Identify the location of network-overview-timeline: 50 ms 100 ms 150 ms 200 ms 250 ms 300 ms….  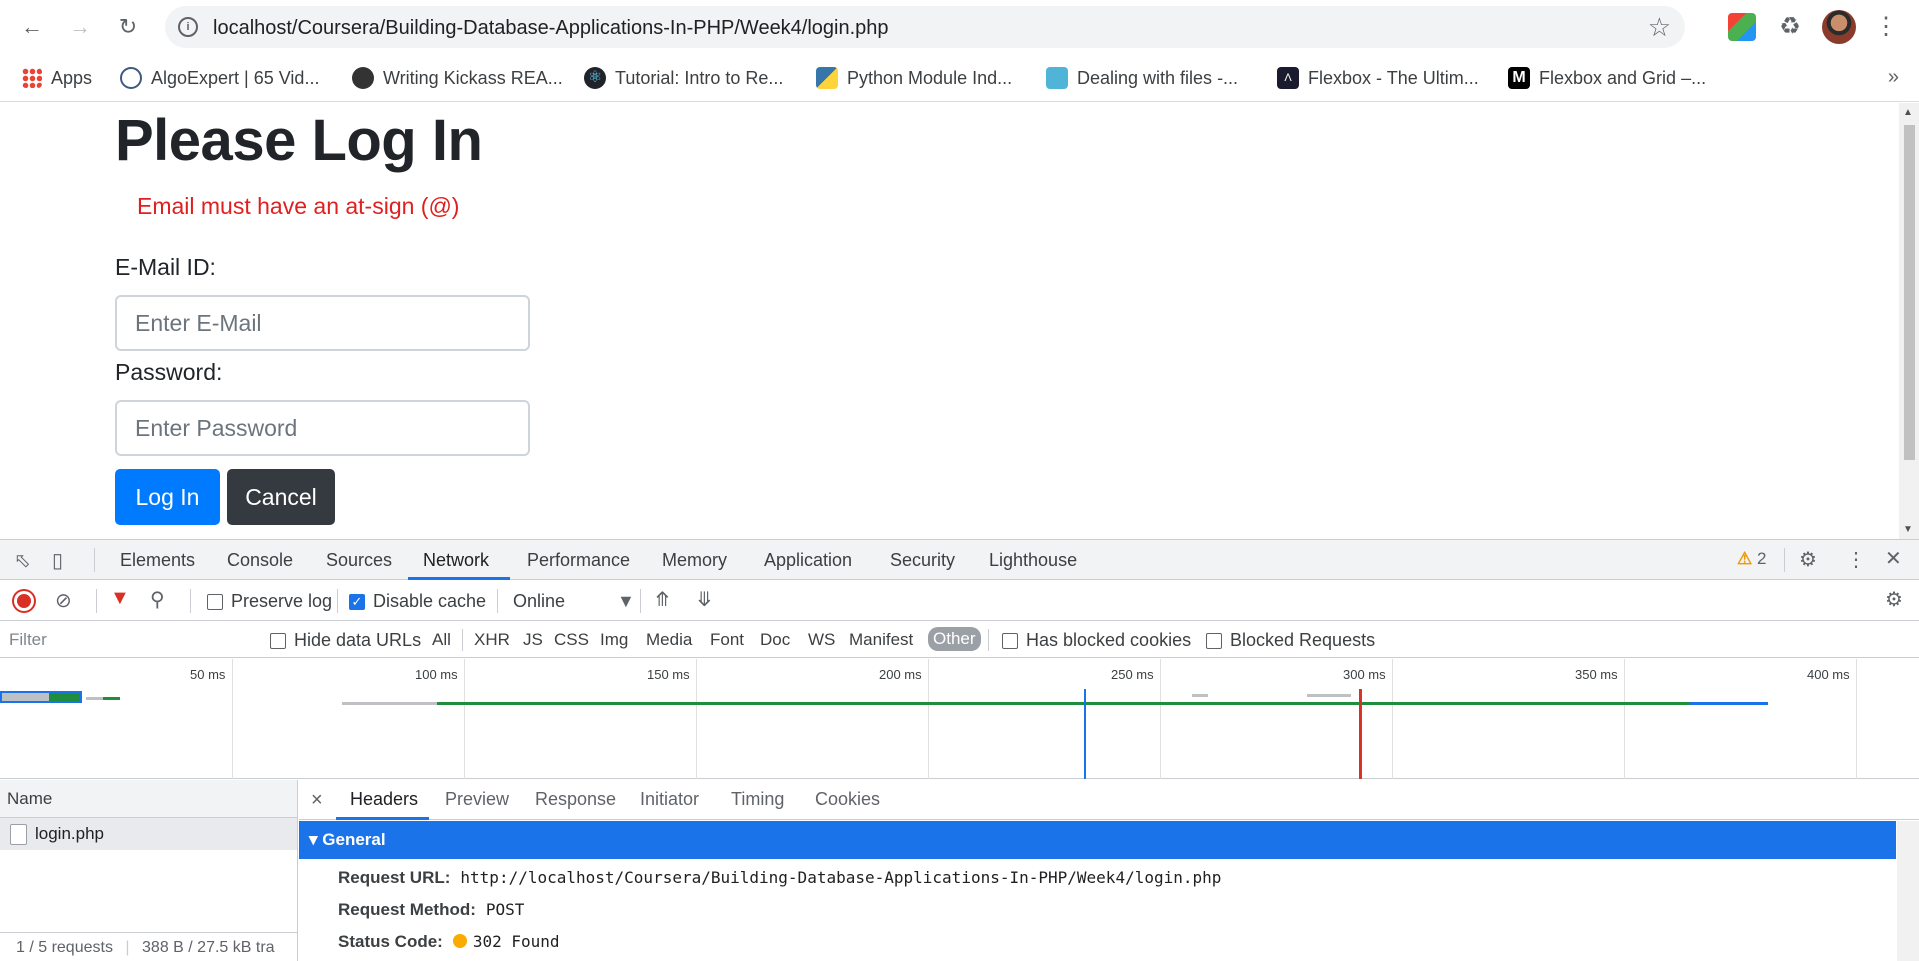
(959, 719).